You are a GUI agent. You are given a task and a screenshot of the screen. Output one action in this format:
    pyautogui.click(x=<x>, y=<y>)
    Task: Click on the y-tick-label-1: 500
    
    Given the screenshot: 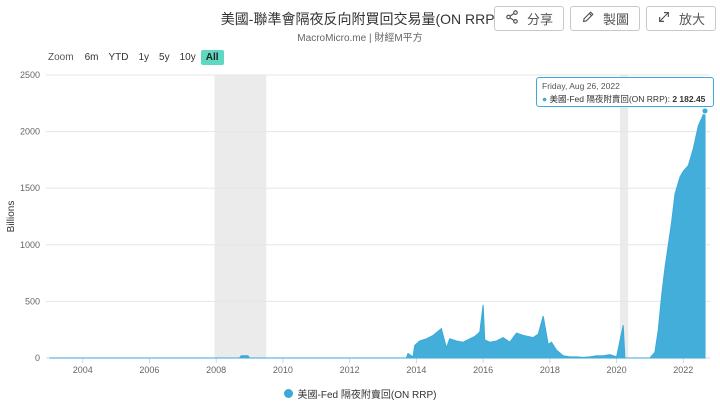 What is the action you would take?
    pyautogui.click(x=32, y=301)
    